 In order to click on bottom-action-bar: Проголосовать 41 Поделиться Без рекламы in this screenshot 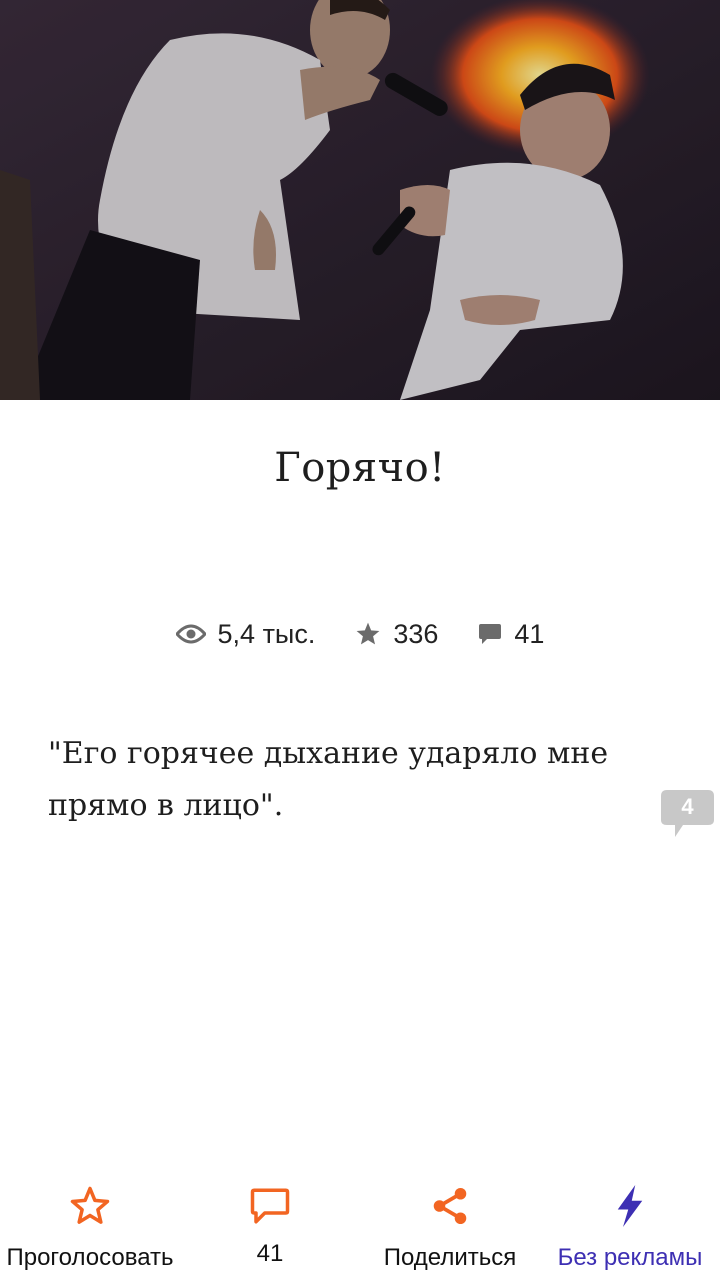, I will do `click(360, 1226)`.